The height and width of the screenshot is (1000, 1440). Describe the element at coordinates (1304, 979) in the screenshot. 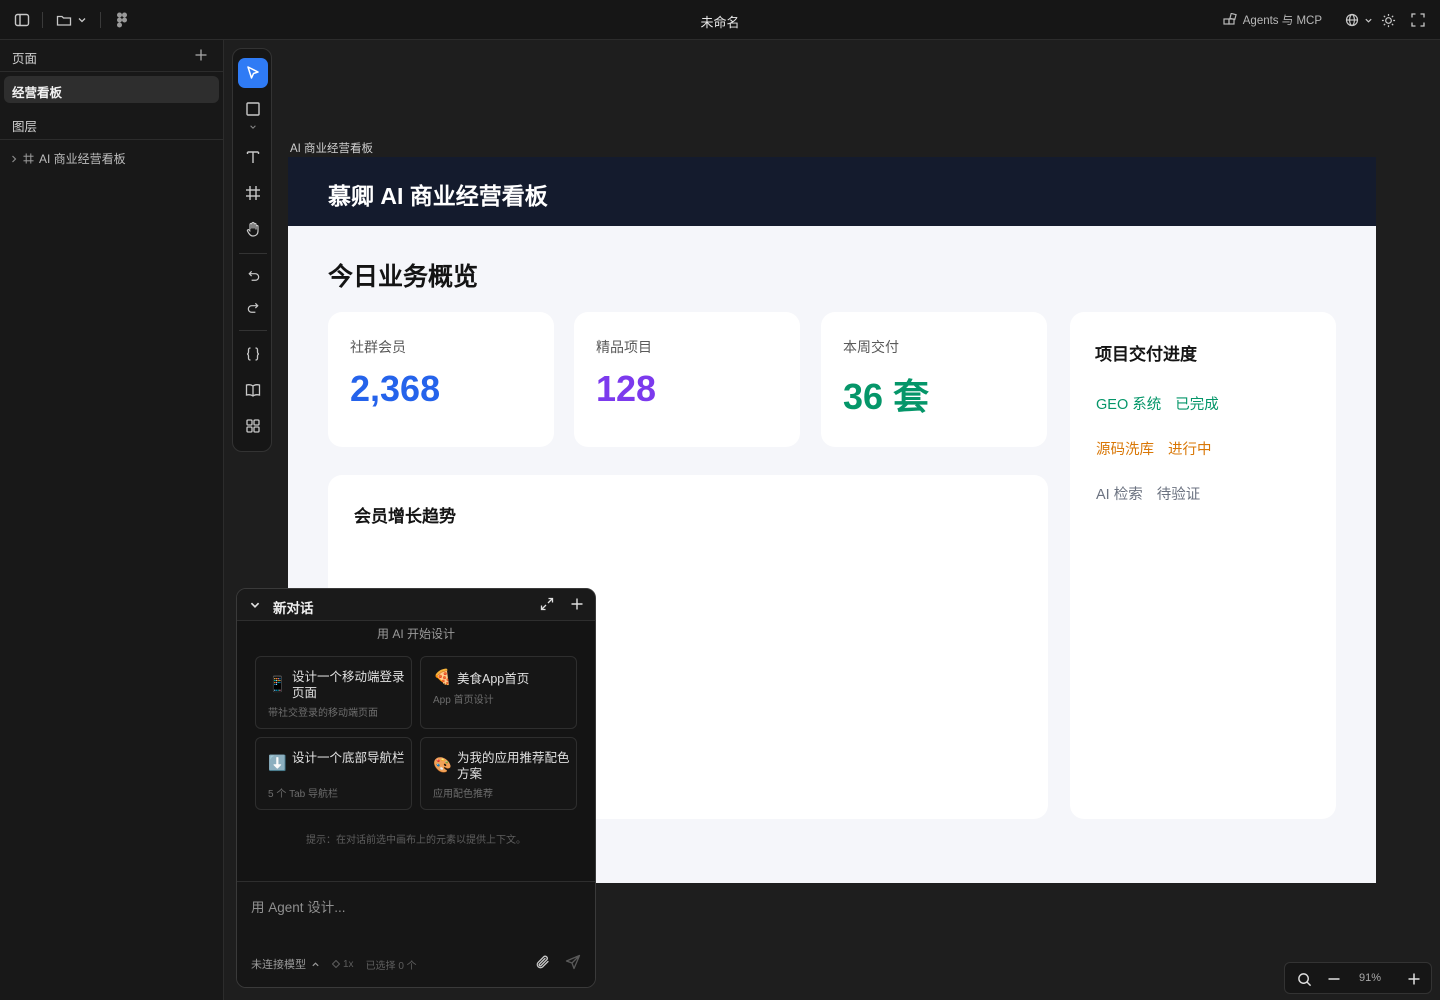

I see `zoom-search-icon` at that location.